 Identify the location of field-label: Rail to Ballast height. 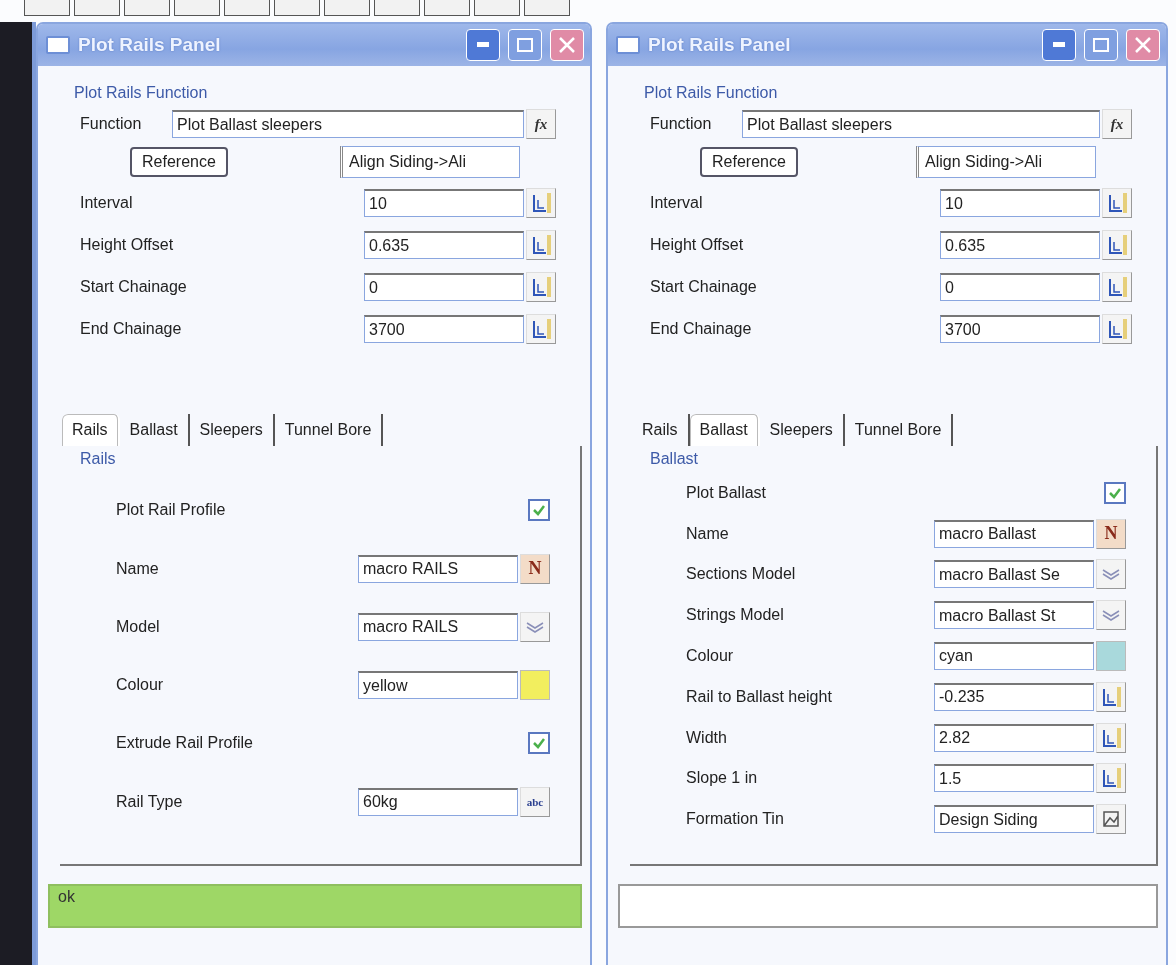
(759, 696).